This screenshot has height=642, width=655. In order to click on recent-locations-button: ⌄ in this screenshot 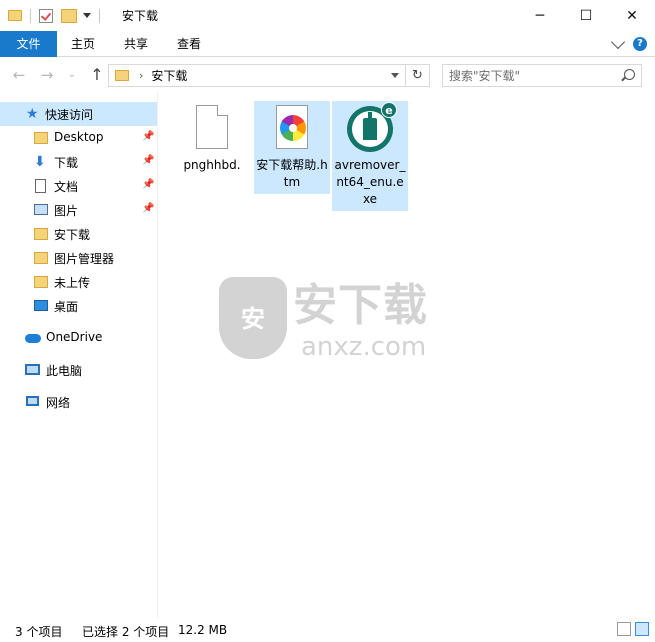, I will do `click(72, 75)`.